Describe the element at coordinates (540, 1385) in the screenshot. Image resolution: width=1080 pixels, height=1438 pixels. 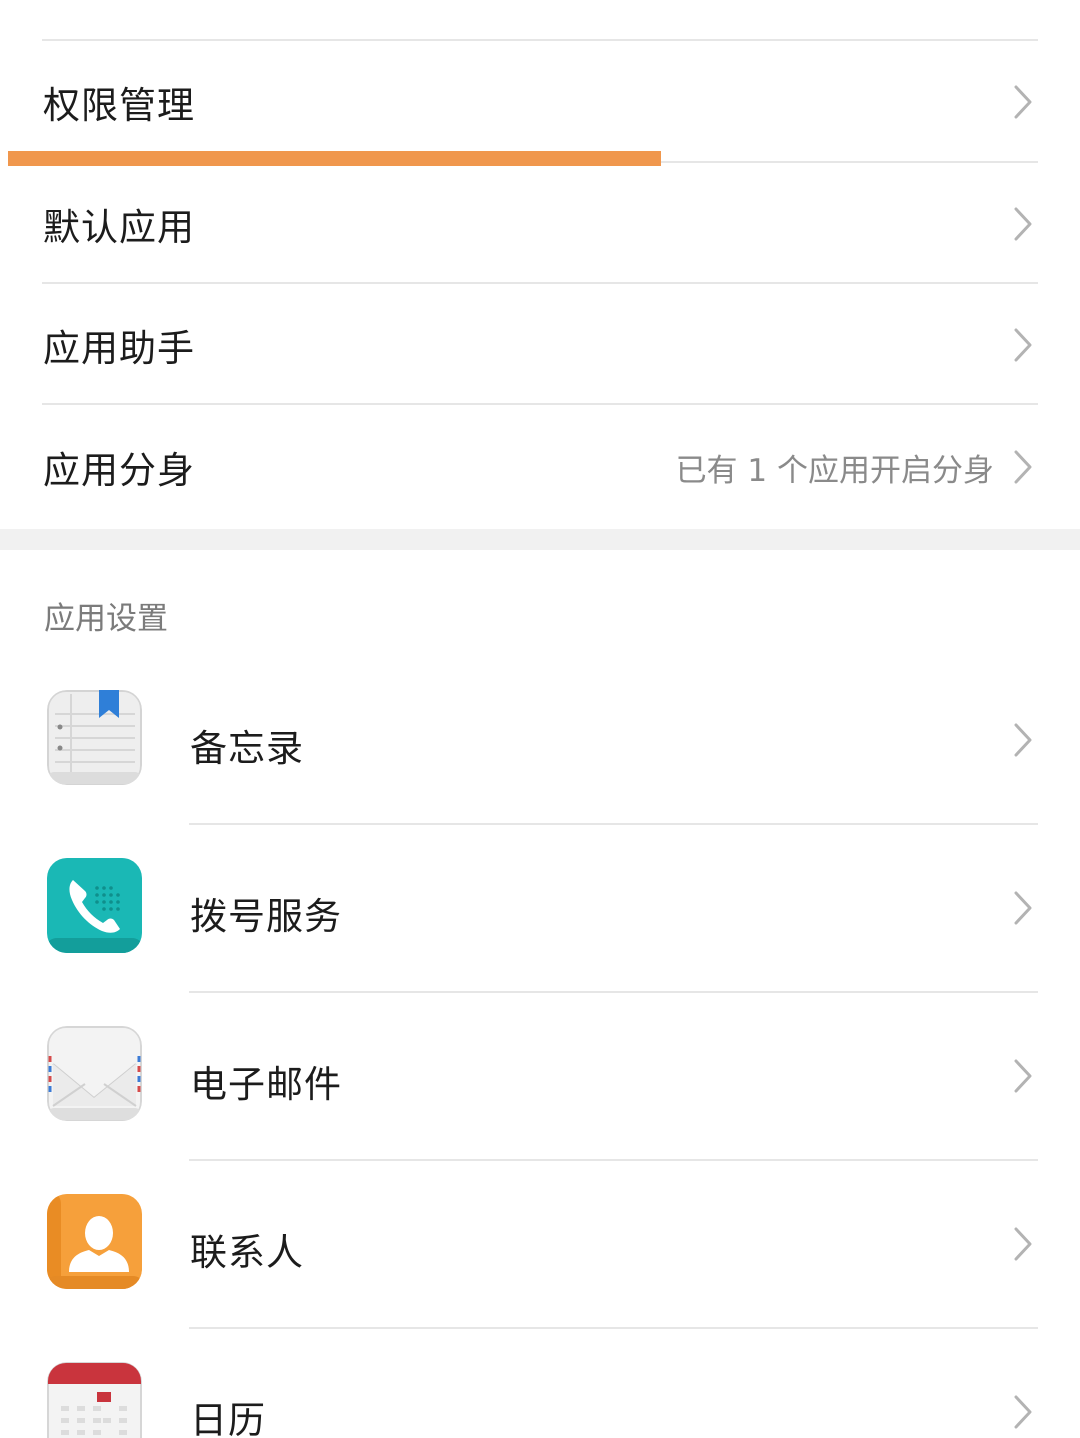
I see `app-item-calendar: 日历` at that location.